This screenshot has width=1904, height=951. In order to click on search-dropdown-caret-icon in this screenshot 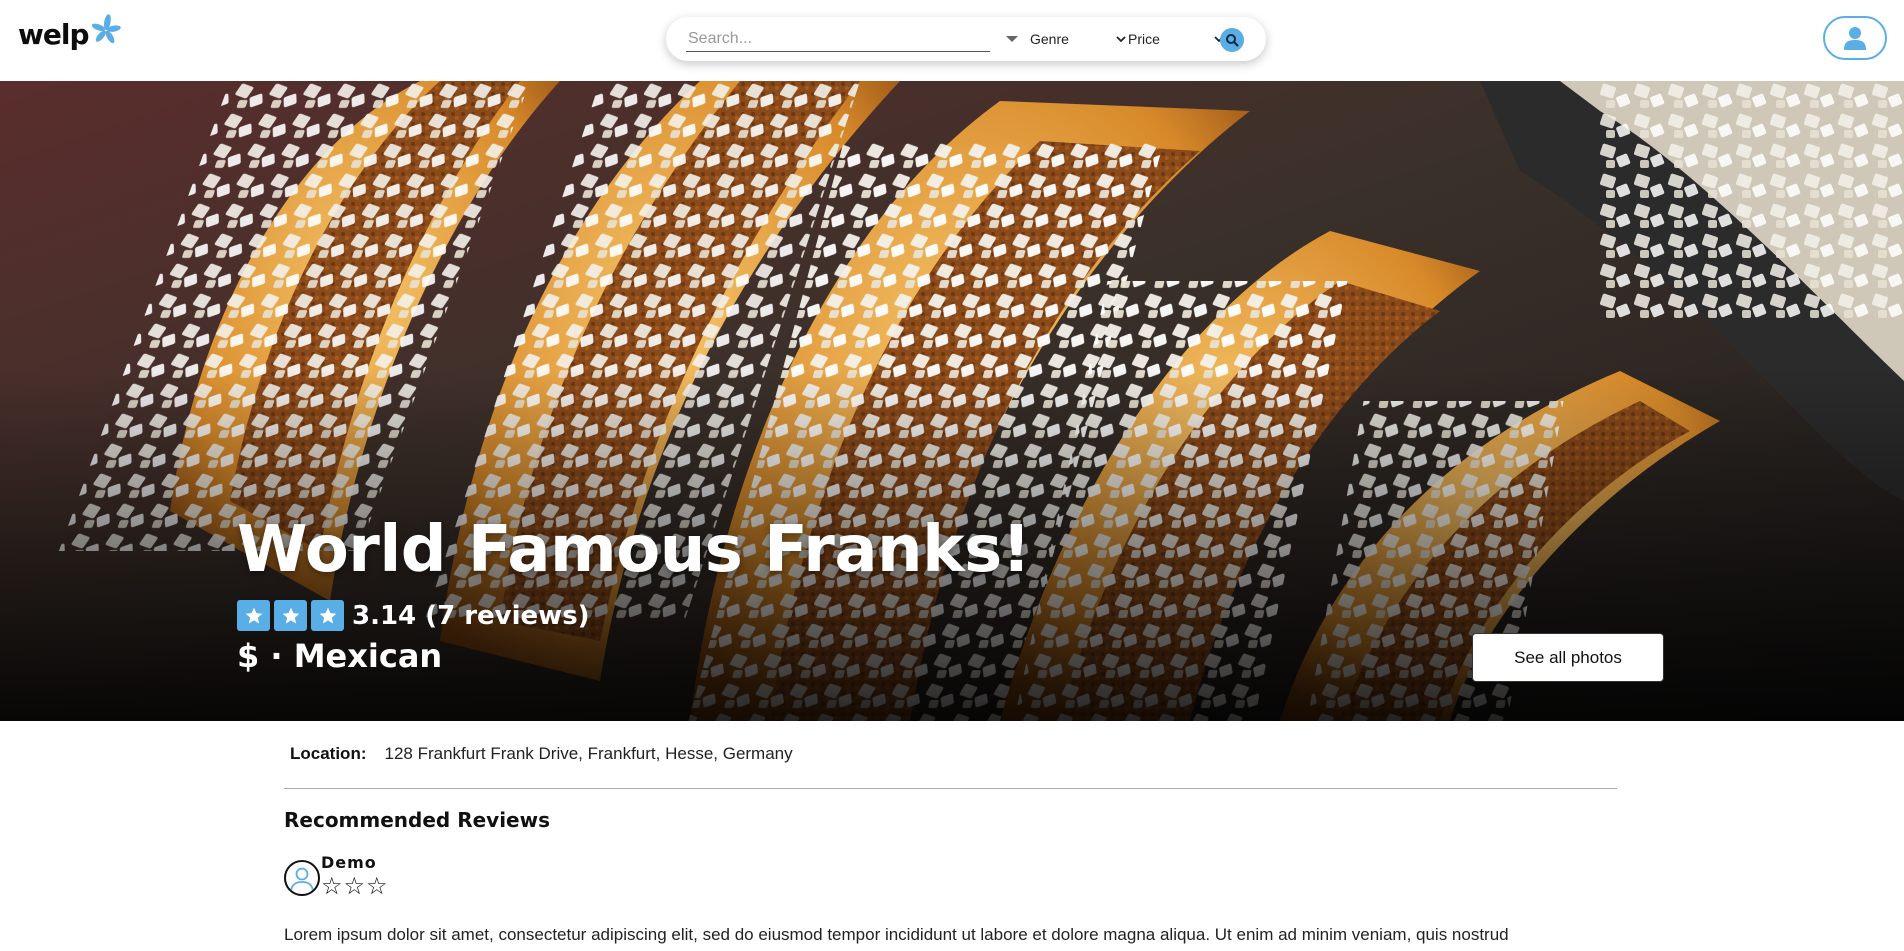, I will do `click(1012, 39)`.